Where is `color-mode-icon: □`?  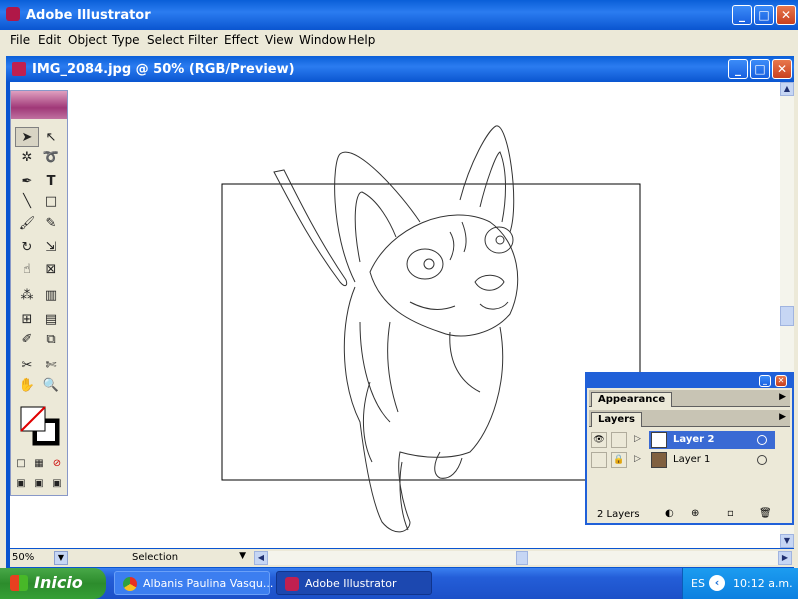 color-mode-icon: □ is located at coordinates (21, 463).